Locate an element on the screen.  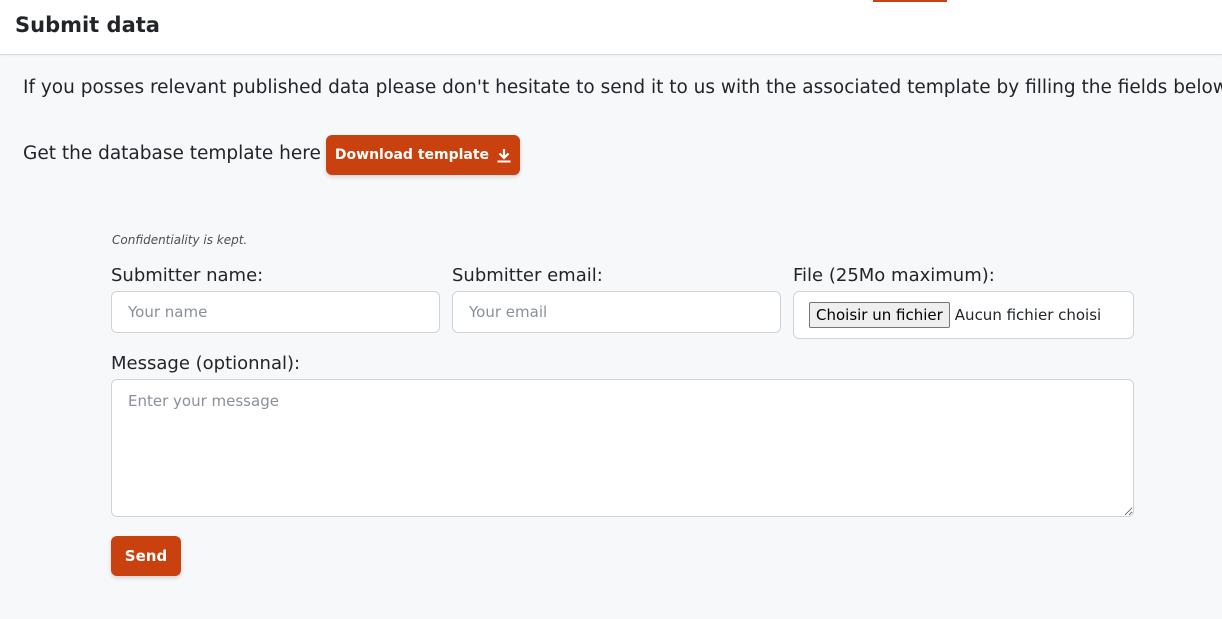
page-header: Submit data is located at coordinates (611, 27).